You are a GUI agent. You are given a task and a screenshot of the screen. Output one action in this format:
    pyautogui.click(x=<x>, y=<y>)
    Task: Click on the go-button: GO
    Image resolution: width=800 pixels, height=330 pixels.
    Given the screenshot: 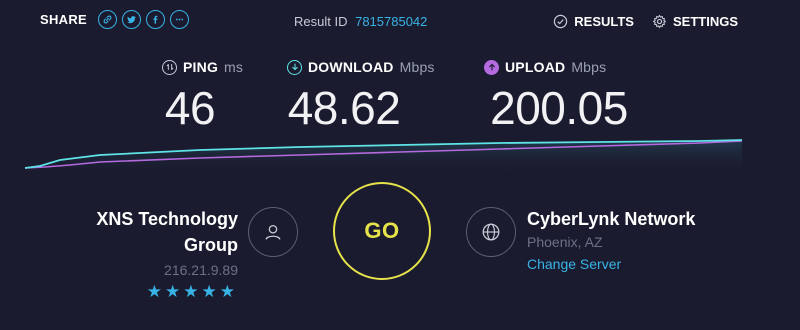 What is the action you would take?
    pyautogui.click(x=382, y=231)
    